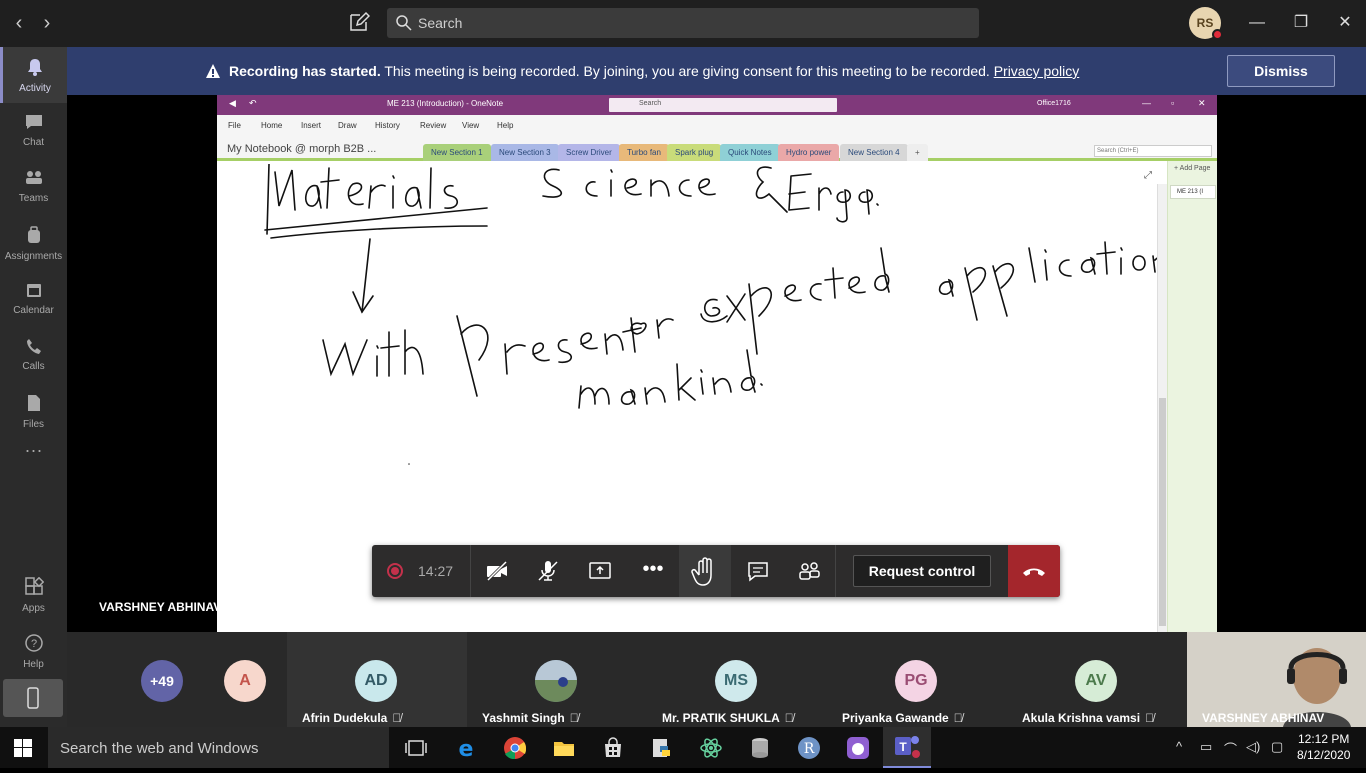 This screenshot has width=1366, height=773. What do you see at coordinates (723, 105) in the screenshot?
I see `onenote-search: Search` at bounding box center [723, 105].